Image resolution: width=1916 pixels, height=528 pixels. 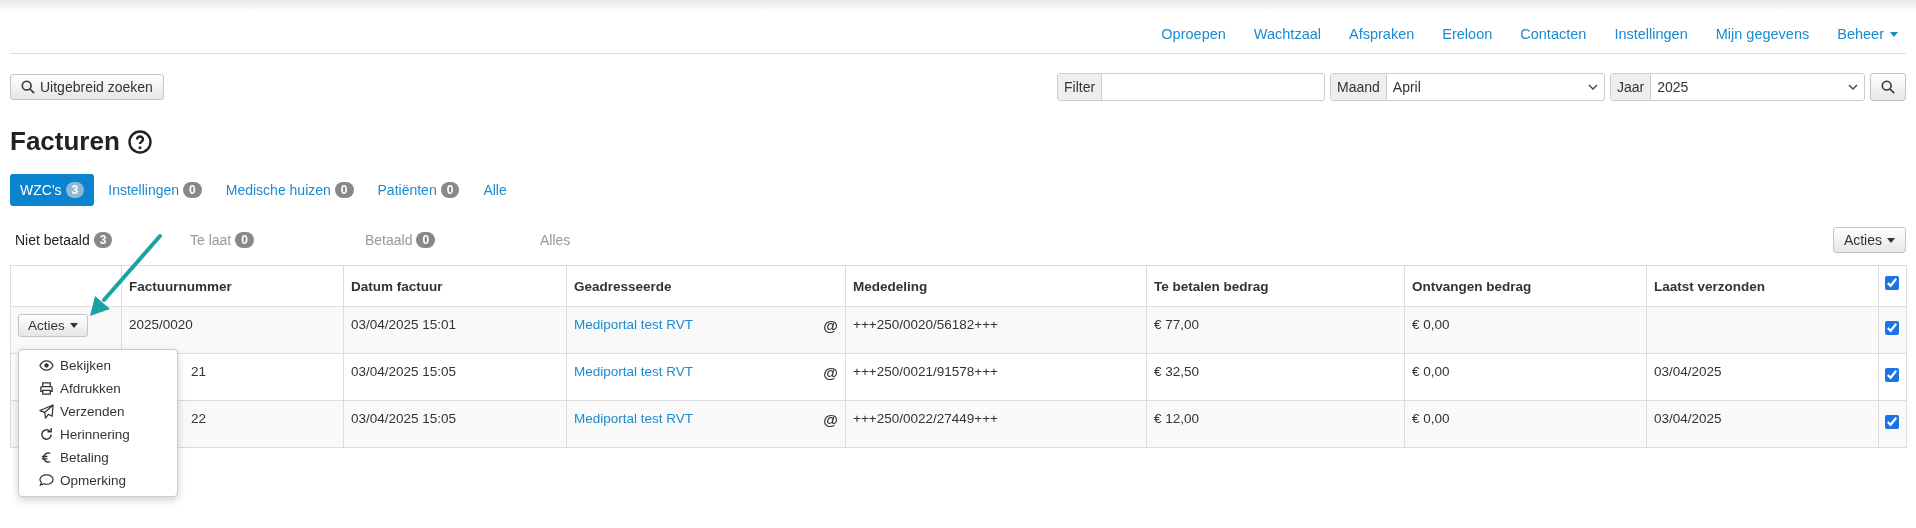 What do you see at coordinates (1762, 34) in the screenshot?
I see `nav-link: Mijn gegevens` at bounding box center [1762, 34].